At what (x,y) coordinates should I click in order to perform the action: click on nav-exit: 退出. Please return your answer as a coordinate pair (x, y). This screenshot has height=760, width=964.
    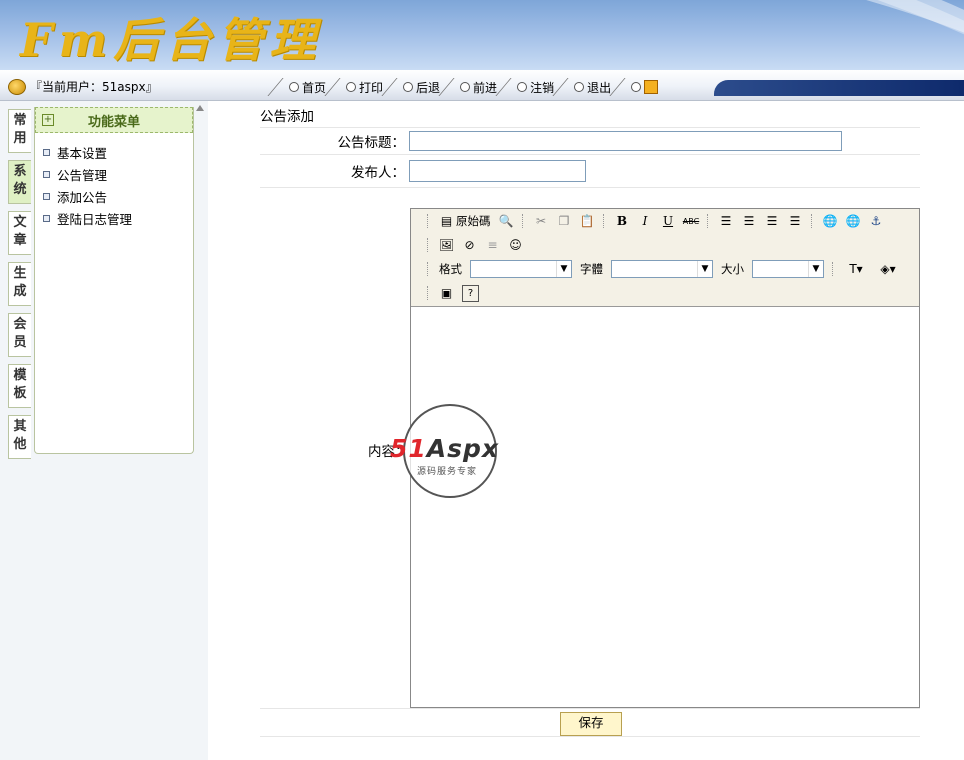
    Looking at the image, I should click on (588, 87).